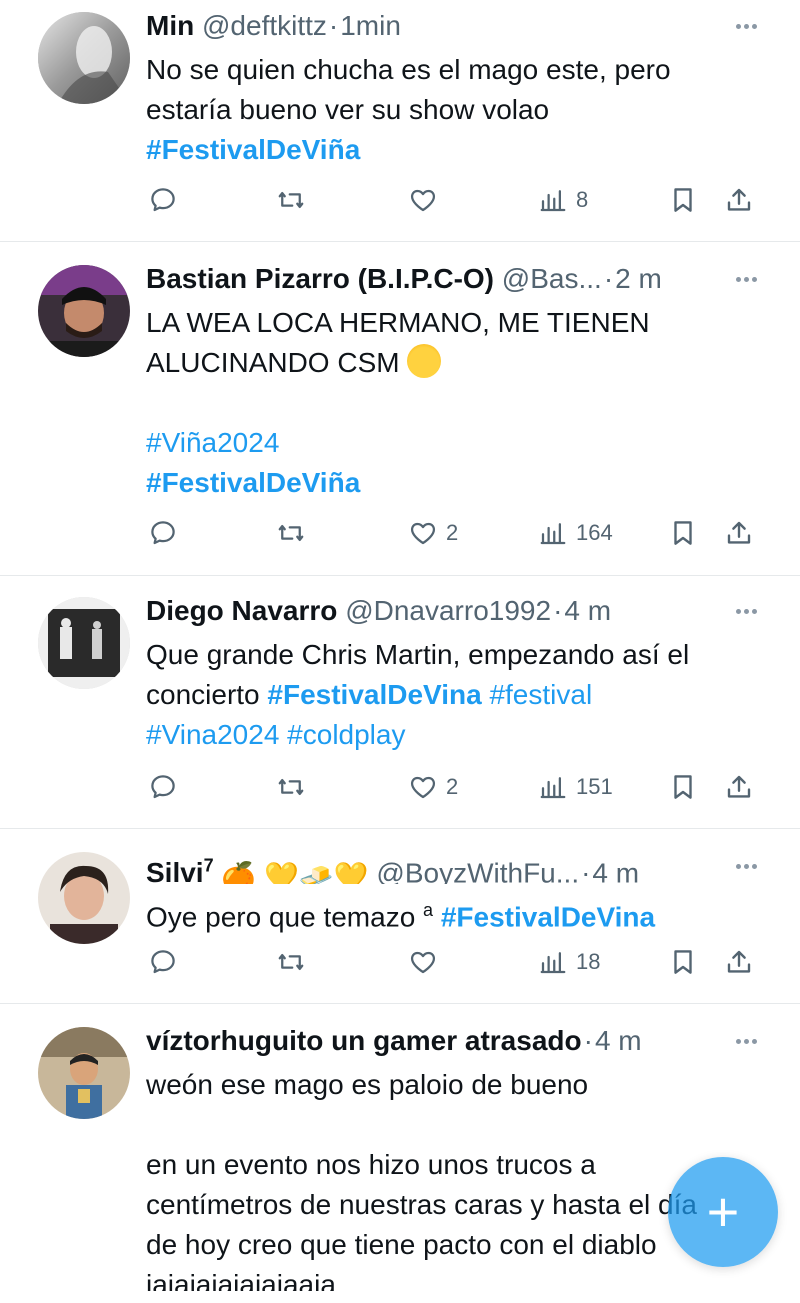 The height and width of the screenshot is (1303, 800). What do you see at coordinates (264, 25) in the screenshot?
I see `handle: @deftkittz` at bounding box center [264, 25].